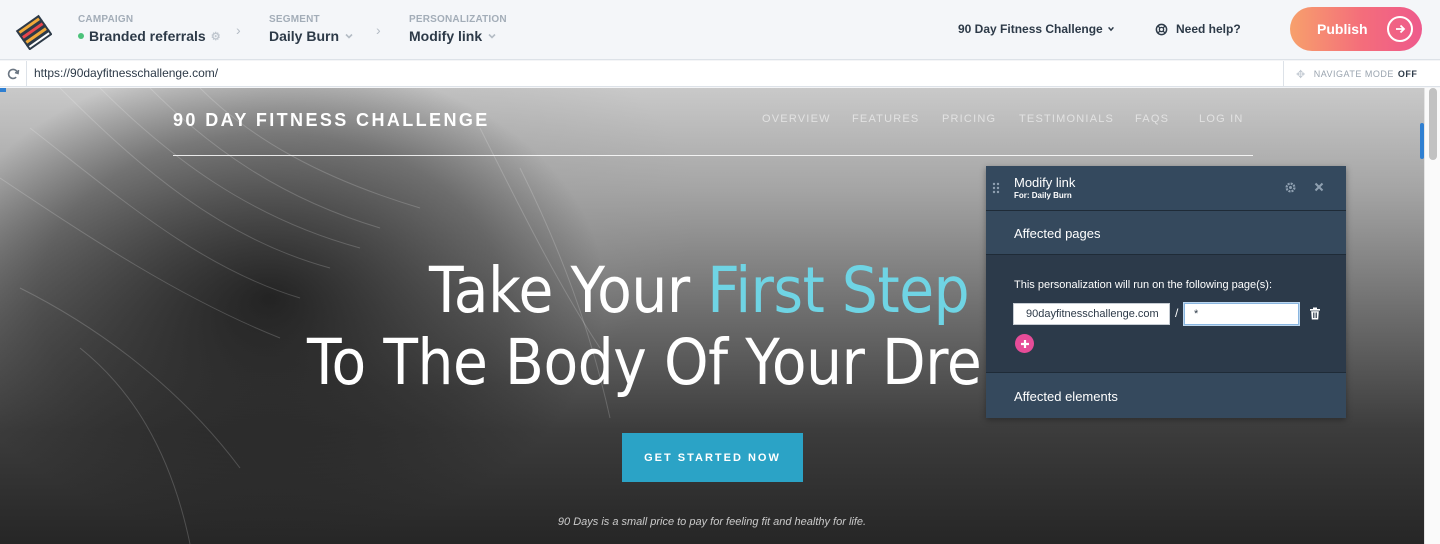 This screenshot has width=1440, height=544. What do you see at coordinates (1166, 395) in the screenshot?
I see `affected-elements-section: Affected elements` at bounding box center [1166, 395].